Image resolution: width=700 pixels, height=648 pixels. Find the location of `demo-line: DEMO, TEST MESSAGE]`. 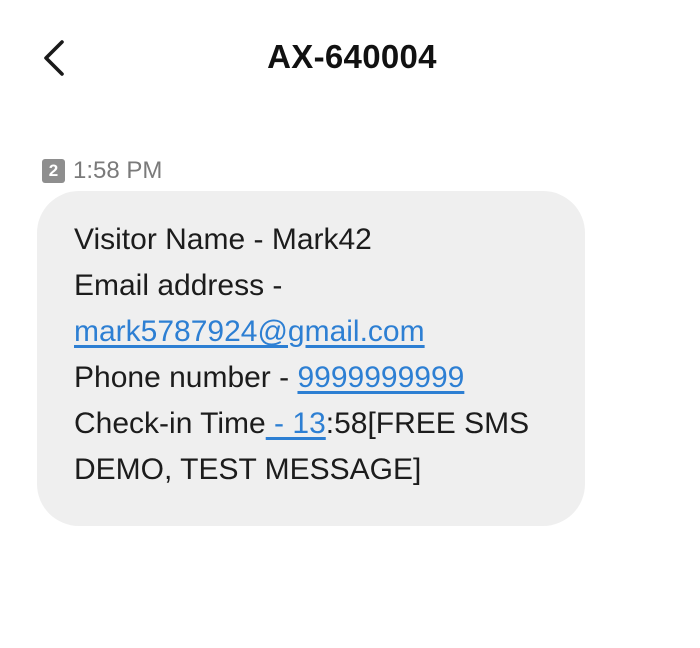

demo-line: DEMO, TEST MESSAGE] is located at coordinates (314, 470).